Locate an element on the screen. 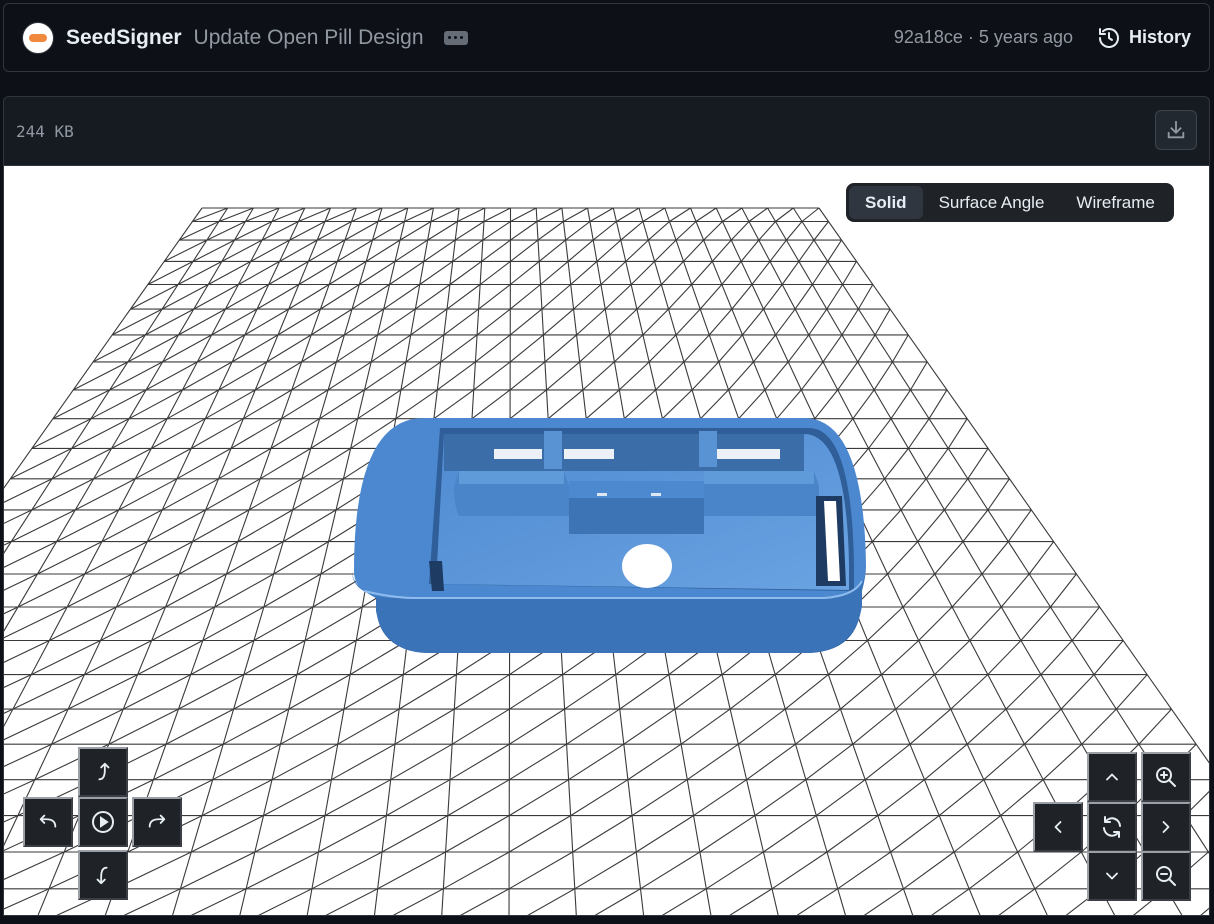  play-icon is located at coordinates (103, 822).